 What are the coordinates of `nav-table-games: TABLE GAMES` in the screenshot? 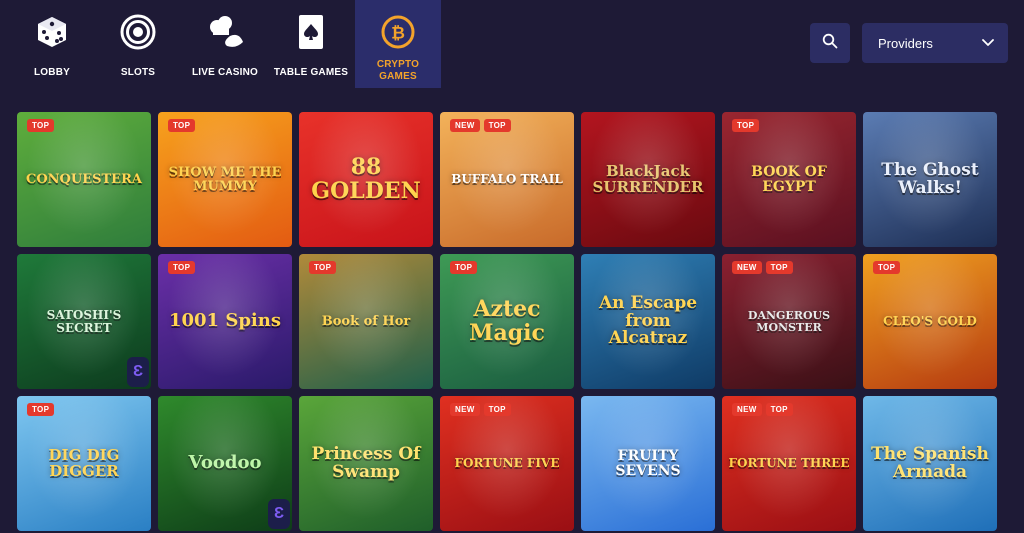 It's located at (311, 44).